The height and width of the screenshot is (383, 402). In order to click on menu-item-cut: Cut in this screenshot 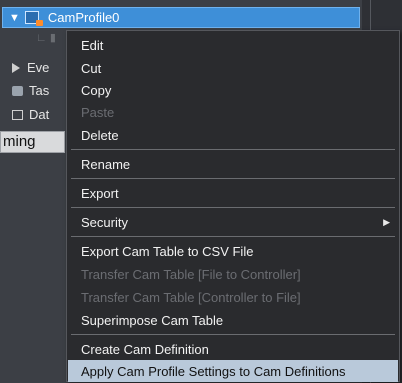, I will do `click(233, 68)`.